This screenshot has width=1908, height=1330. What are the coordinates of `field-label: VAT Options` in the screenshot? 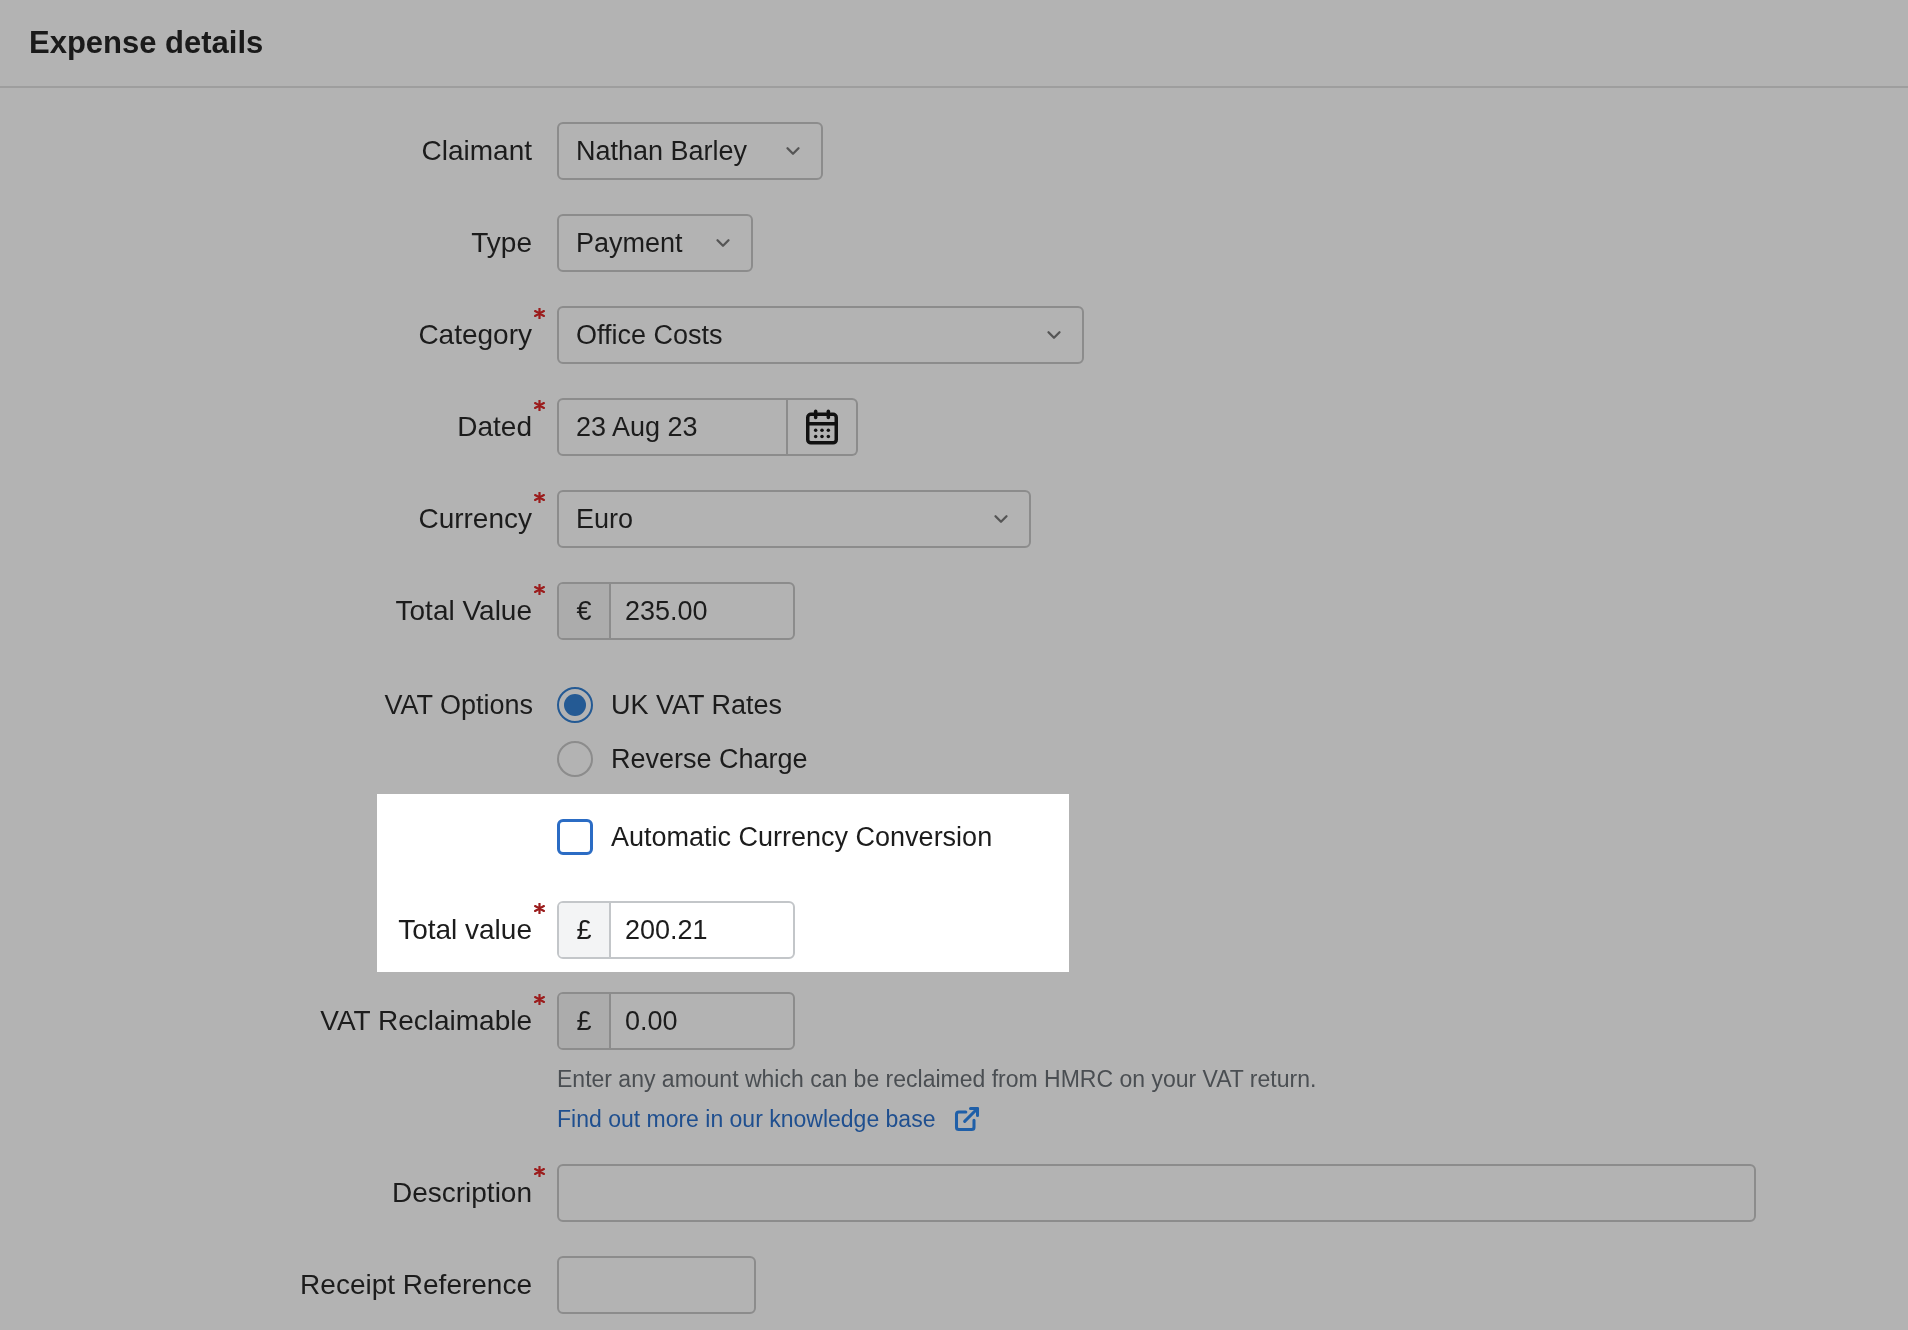 It's located at (458, 705).